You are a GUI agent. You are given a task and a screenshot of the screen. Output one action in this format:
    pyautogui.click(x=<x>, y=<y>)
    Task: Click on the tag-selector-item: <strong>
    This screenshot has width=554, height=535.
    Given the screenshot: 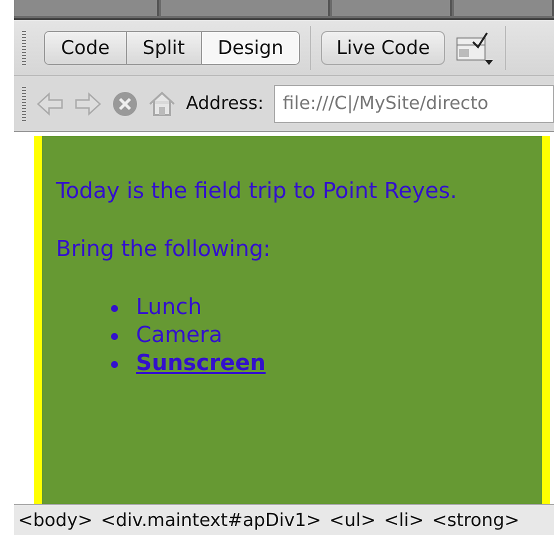 What is the action you would take?
    pyautogui.click(x=476, y=520)
    